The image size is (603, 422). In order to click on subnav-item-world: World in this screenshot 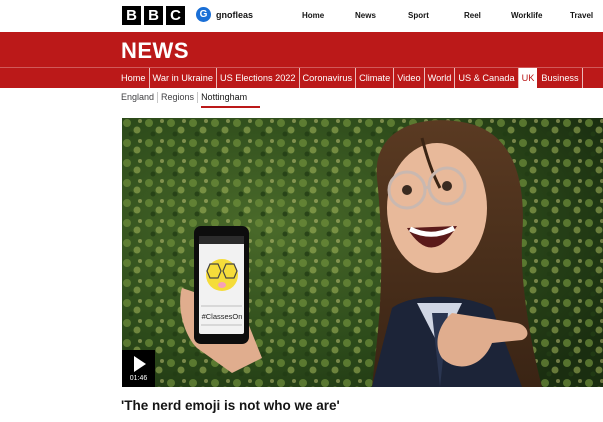, I will do `click(440, 78)`.